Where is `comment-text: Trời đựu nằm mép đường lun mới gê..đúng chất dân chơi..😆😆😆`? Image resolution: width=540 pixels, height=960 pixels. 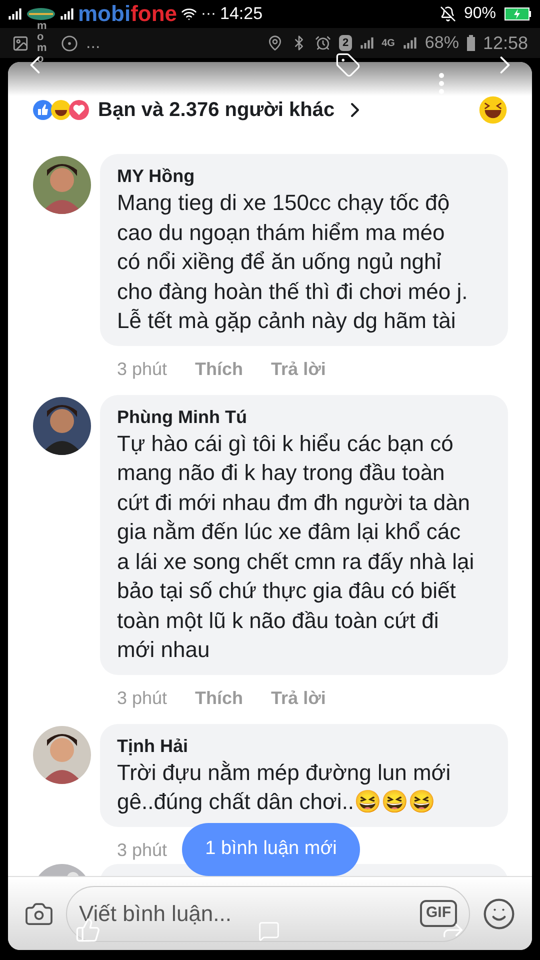 comment-text: Trời đựu nằm mép đường lun mới gê..đúng chất dân chơi..😆😆😆 is located at coordinates (284, 787).